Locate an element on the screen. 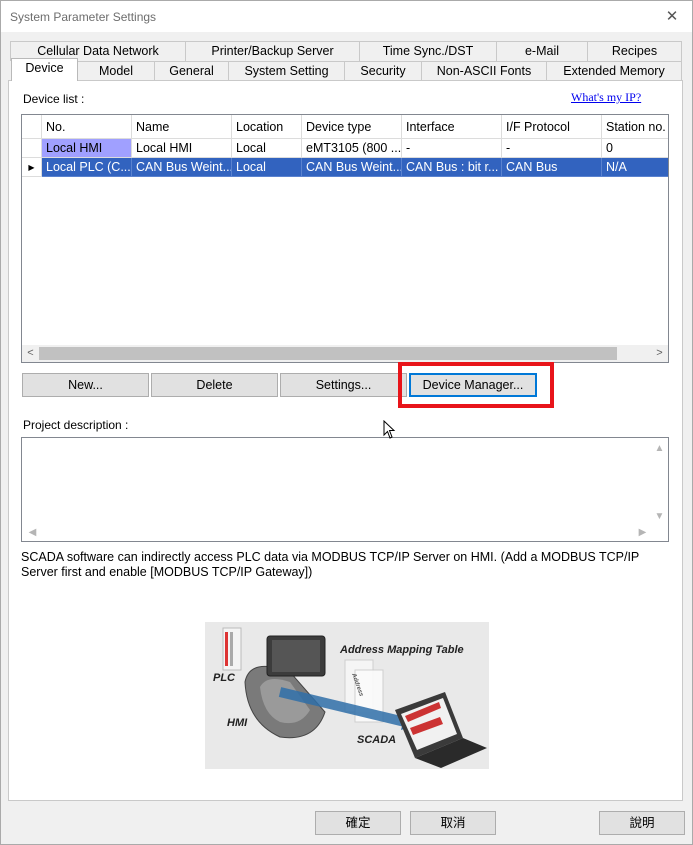 The width and height of the screenshot is (693, 845). close-icon: ✕ is located at coordinates (672, 16).